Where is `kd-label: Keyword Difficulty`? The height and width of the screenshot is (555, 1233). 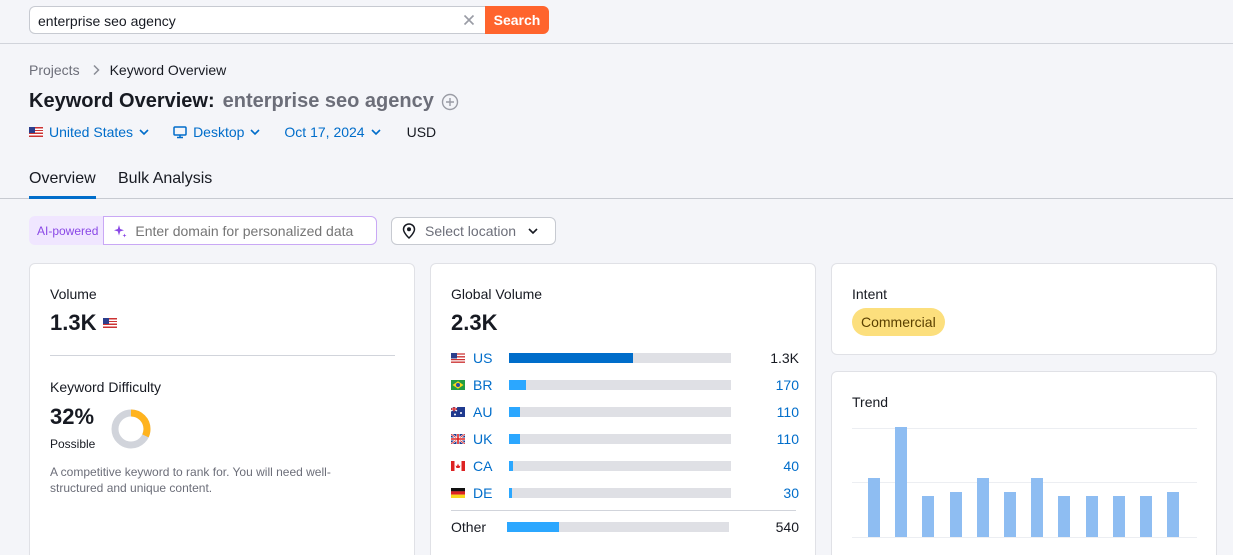 kd-label: Keyword Difficulty is located at coordinates (106, 387).